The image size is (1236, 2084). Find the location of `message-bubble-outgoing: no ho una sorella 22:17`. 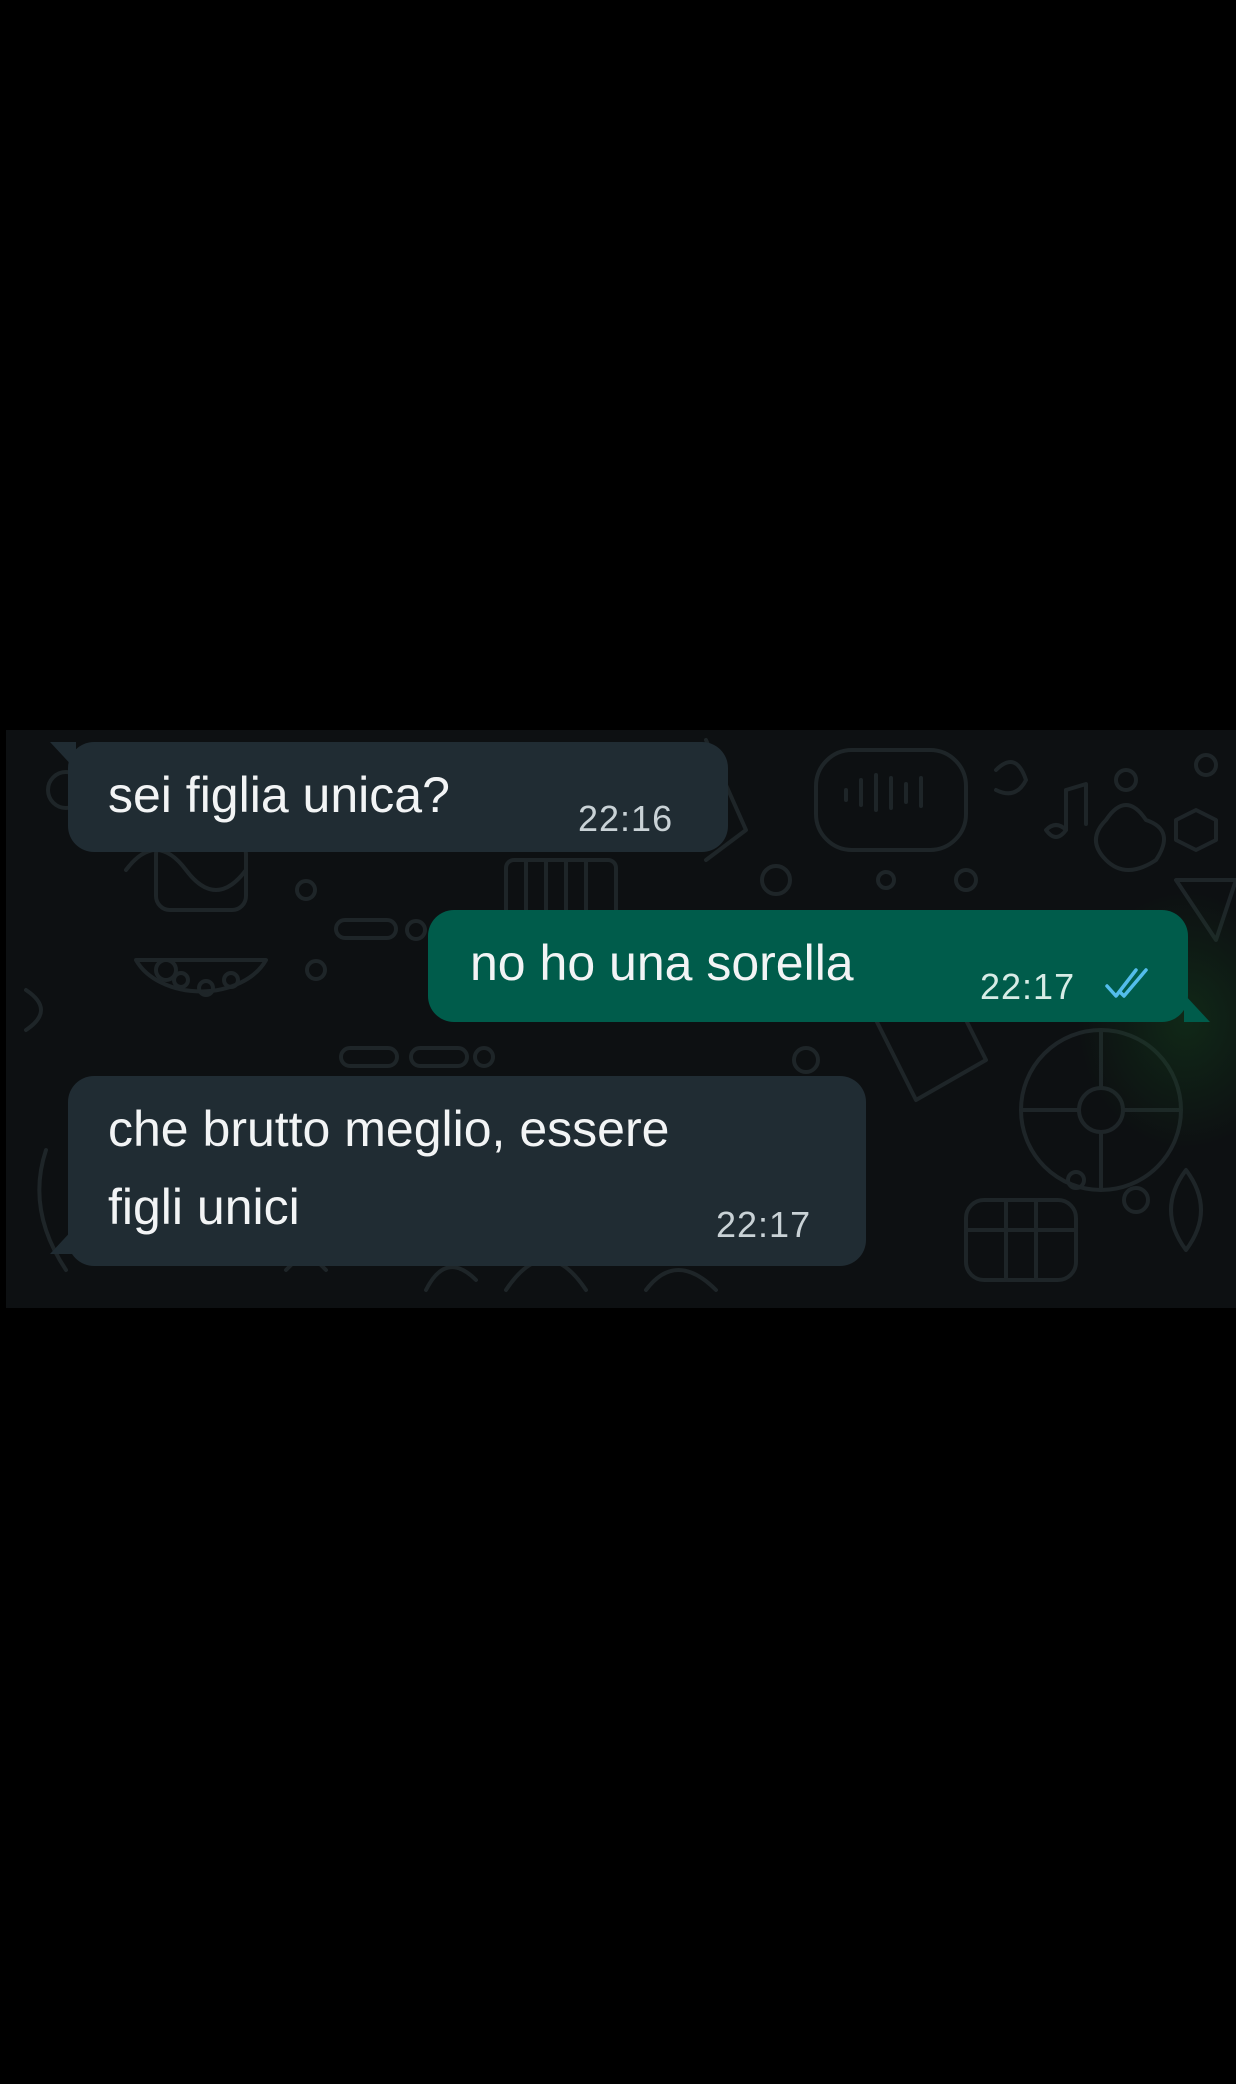

message-bubble-outgoing: no ho una sorella 22:17 is located at coordinates (819, 966).